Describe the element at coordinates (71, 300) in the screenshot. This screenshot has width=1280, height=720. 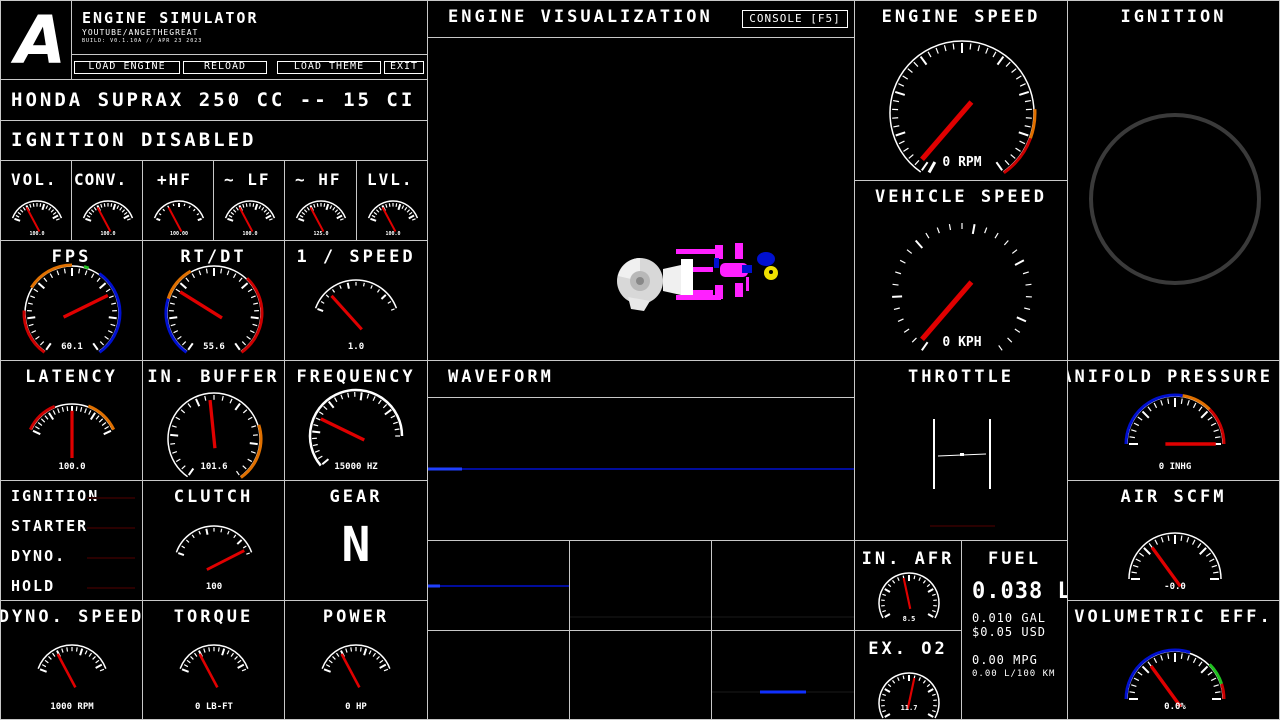
I see `fps-panel: FPS 60.1` at that location.